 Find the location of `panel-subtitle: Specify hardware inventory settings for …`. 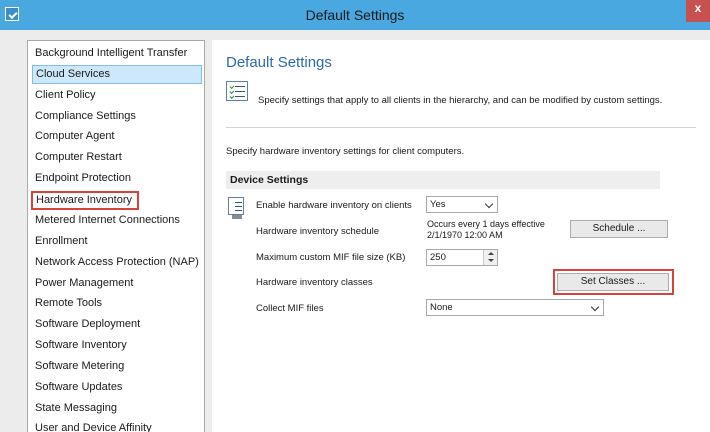

panel-subtitle: Specify hardware inventory settings for … is located at coordinates (345, 151).